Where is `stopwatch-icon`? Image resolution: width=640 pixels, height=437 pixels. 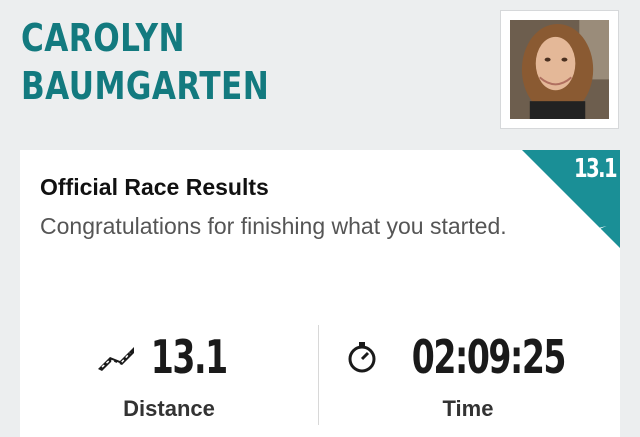 stopwatch-icon is located at coordinates (362, 357).